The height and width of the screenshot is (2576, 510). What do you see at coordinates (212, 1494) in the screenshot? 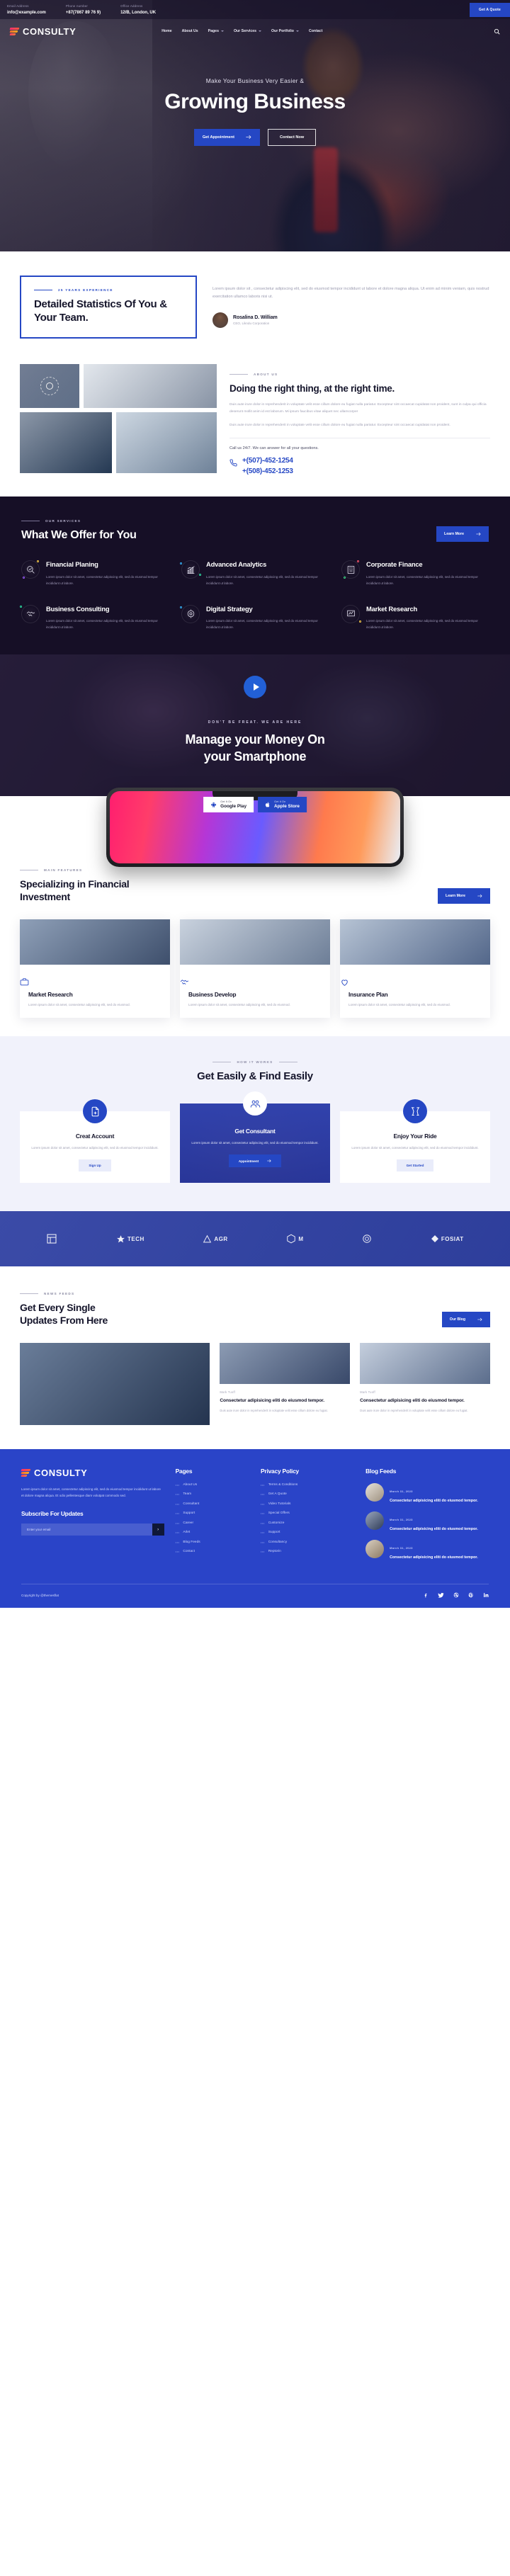
I see `footer-link-team: ••• Team` at bounding box center [212, 1494].